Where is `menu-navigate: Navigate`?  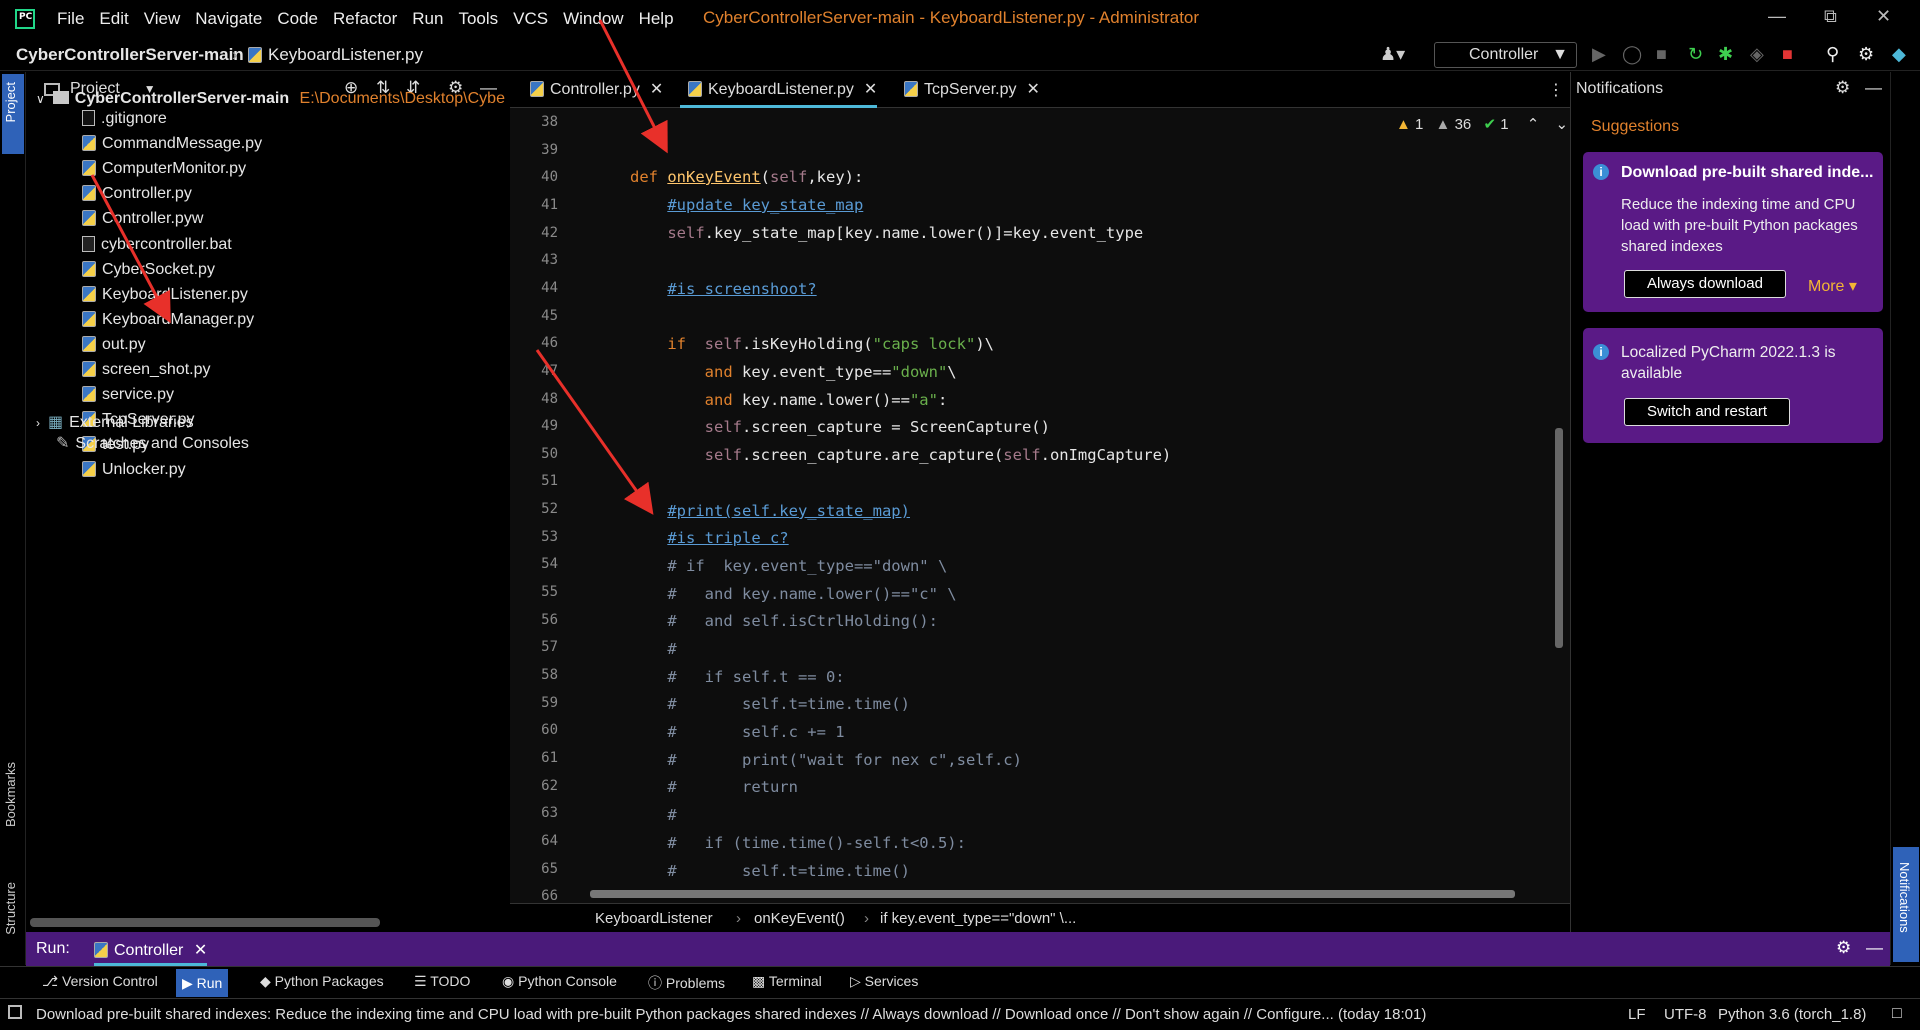 menu-navigate: Navigate is located at coordinates (228, 19).